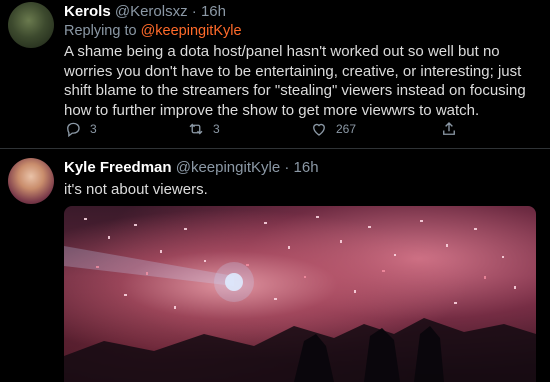  Describe the element at coordinates (102, 31) in the screenshot. I see `replying-prefix: Replying to` at that location.